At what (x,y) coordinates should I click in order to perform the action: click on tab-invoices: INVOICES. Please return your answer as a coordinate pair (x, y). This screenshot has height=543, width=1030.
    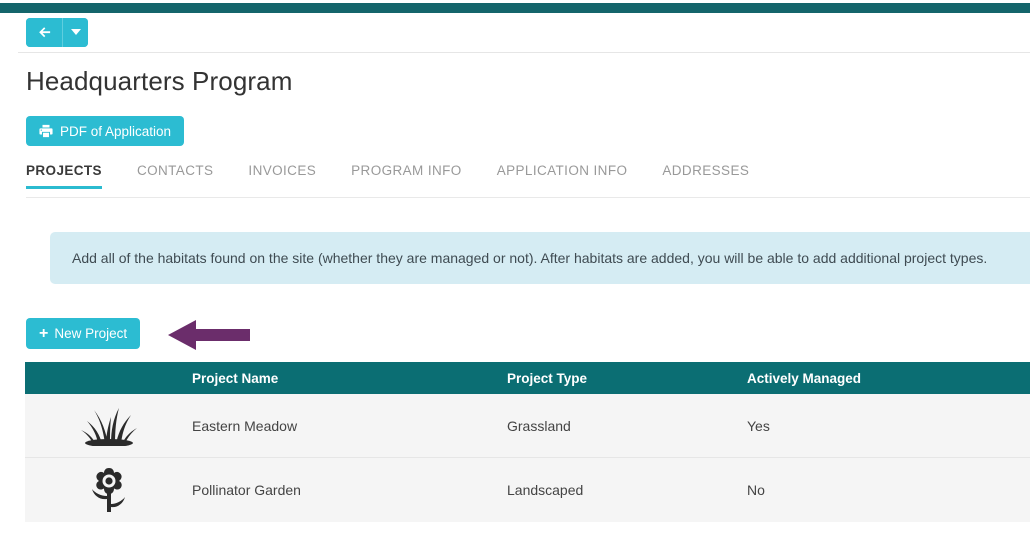
    Looking at the image, I should click on (282, 176).